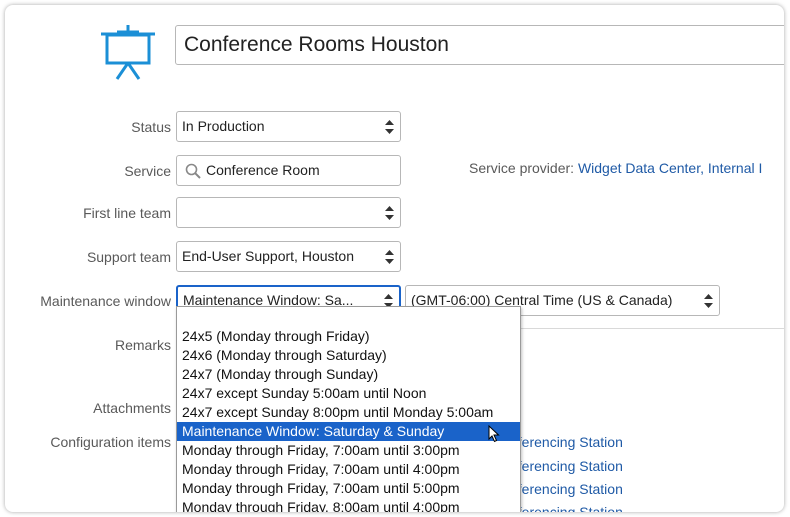  Describe the element at coordinates (288, 126) in the screenshot. I see `status-select: In Production` at that location.